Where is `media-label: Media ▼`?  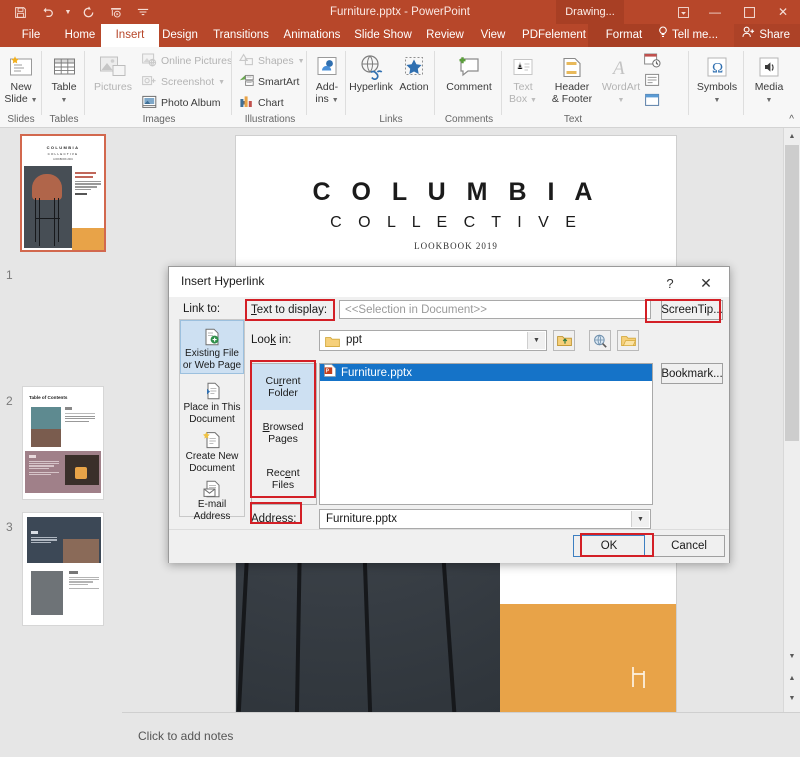
media-label: Media ▼ is located at coordinates (769, 92).